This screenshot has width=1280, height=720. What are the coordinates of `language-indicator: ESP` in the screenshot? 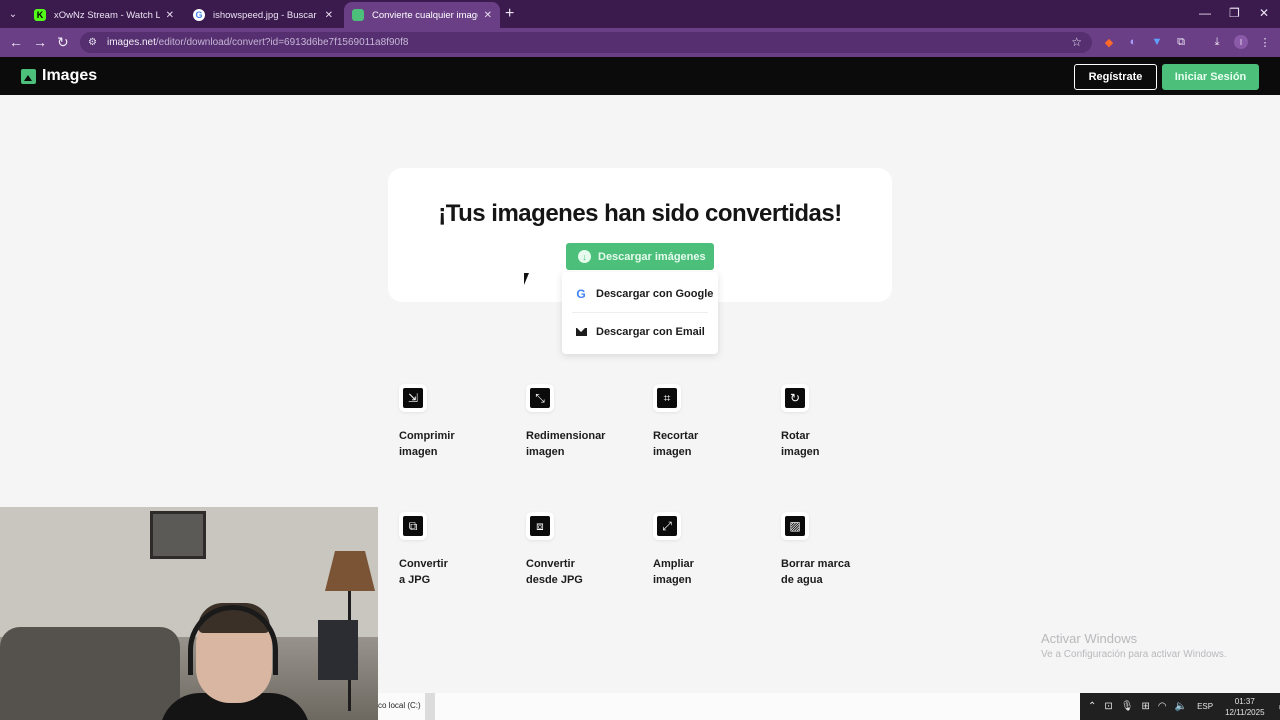 It's located at (1205, 706).